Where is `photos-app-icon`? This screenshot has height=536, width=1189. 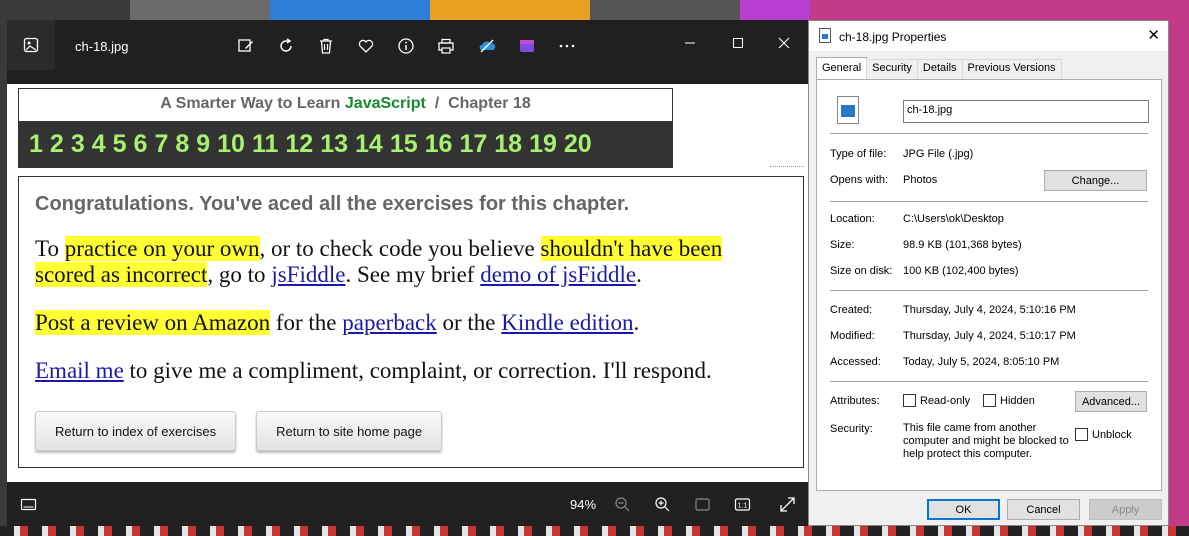
photos-app-icon is located at coordinates (31, 45).